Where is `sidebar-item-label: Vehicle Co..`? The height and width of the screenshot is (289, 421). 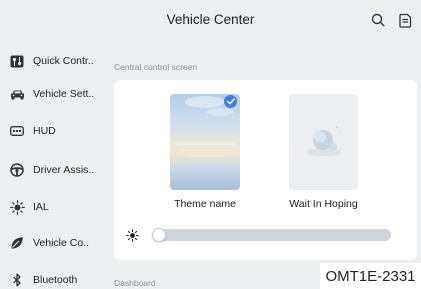 sidebar-item-label: Vehicle Co.. is located at coordinates (61, 243).